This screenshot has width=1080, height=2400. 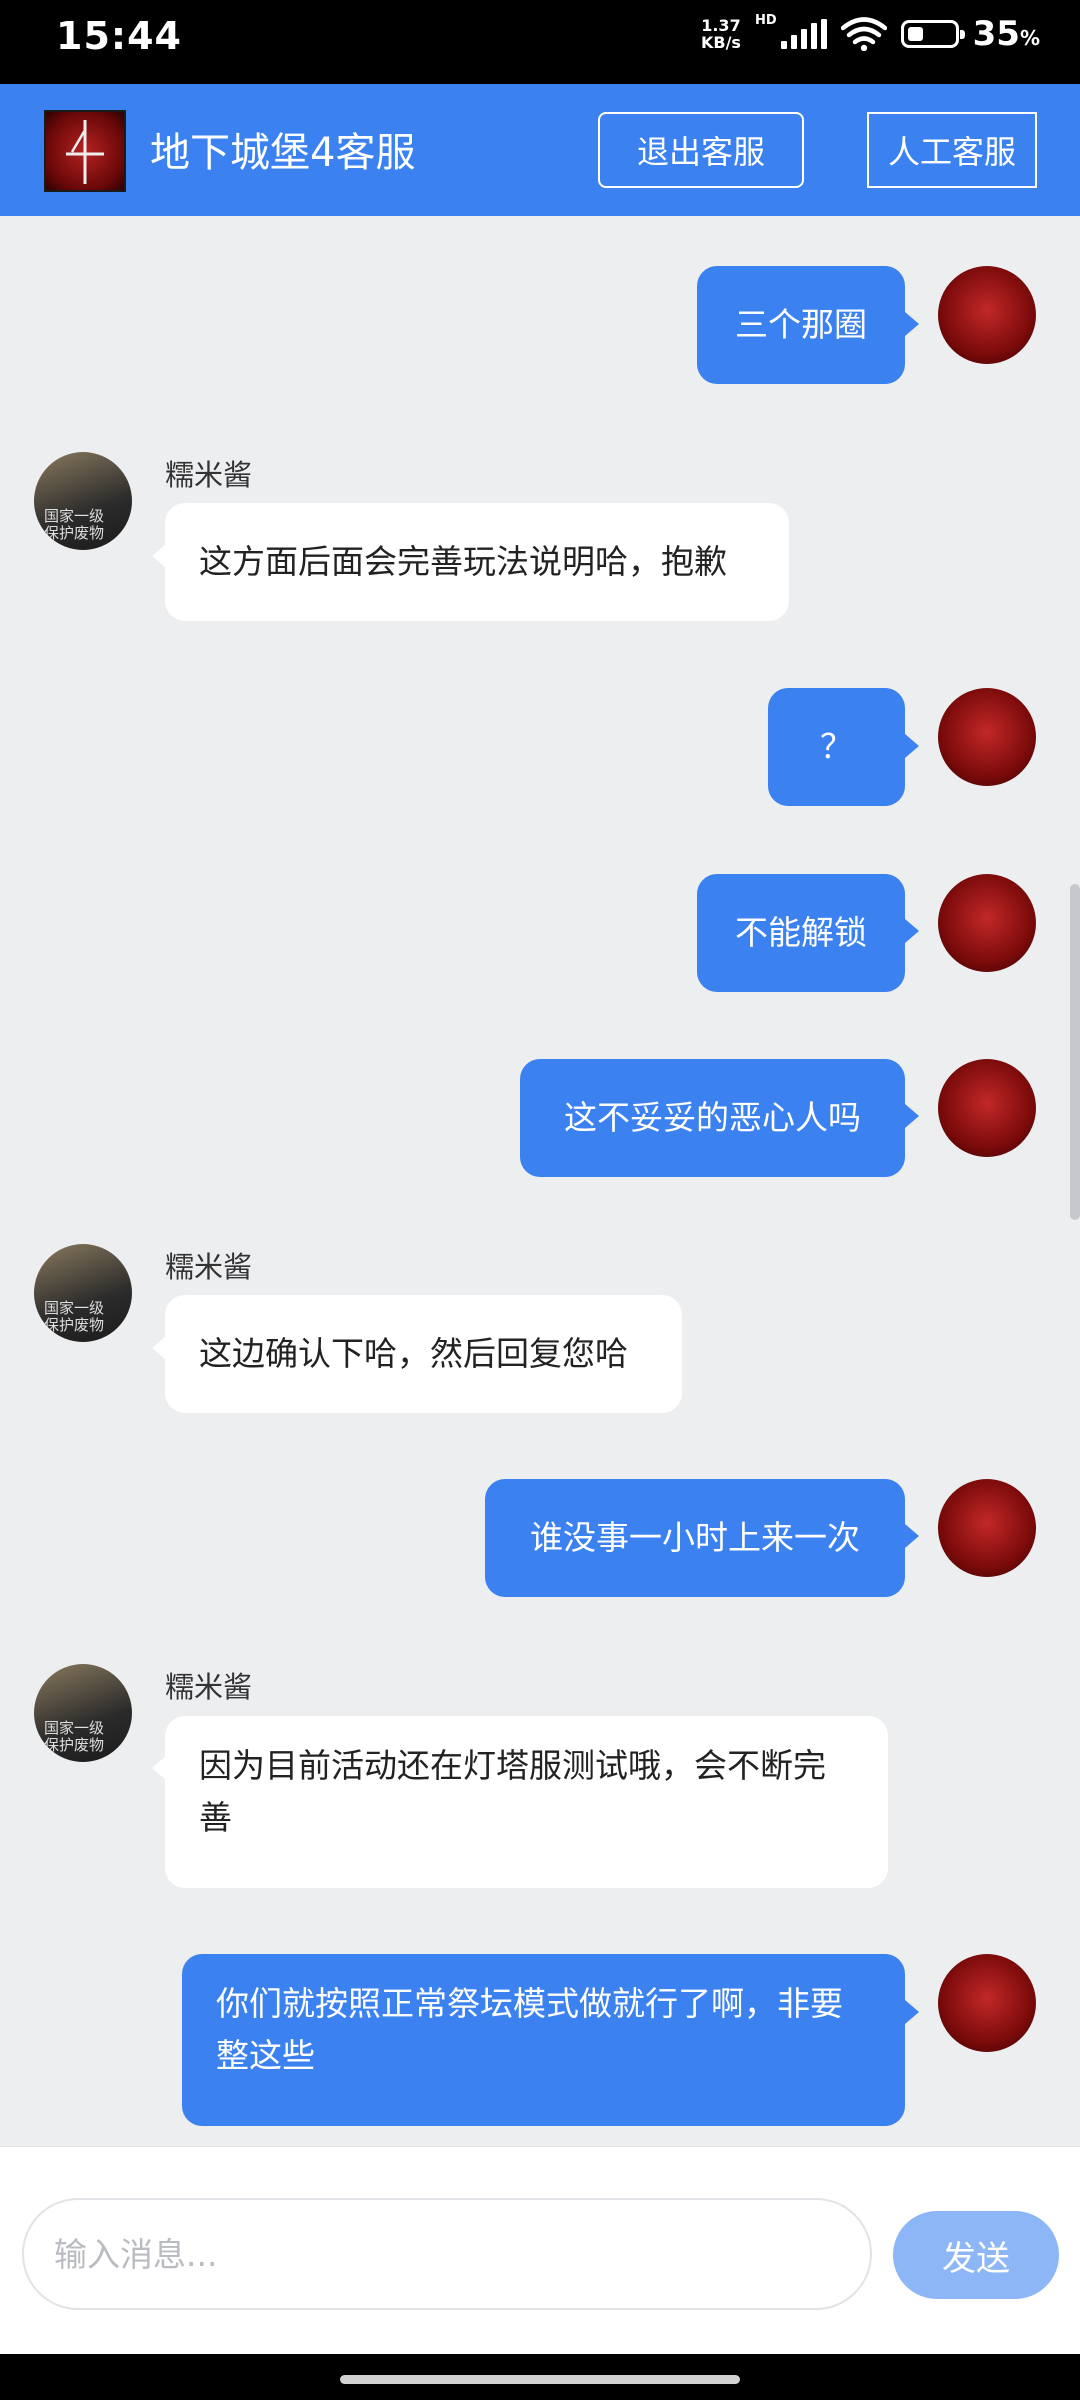 What do you see at coordinates (526, 1802) in the screenshot?
I see `message-bubble: 因为目前活动还在灯塔服测试哦，会不断完善` at bounding box center [526, 1802].